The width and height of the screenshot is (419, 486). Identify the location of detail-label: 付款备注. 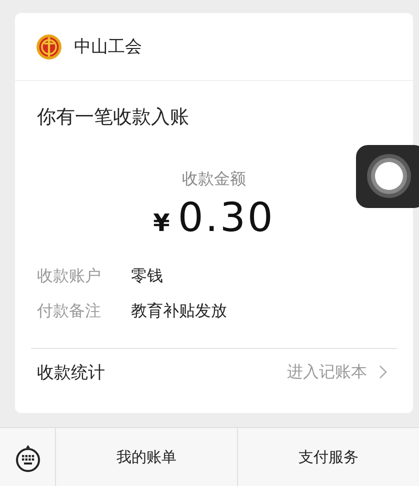
(69, 311).